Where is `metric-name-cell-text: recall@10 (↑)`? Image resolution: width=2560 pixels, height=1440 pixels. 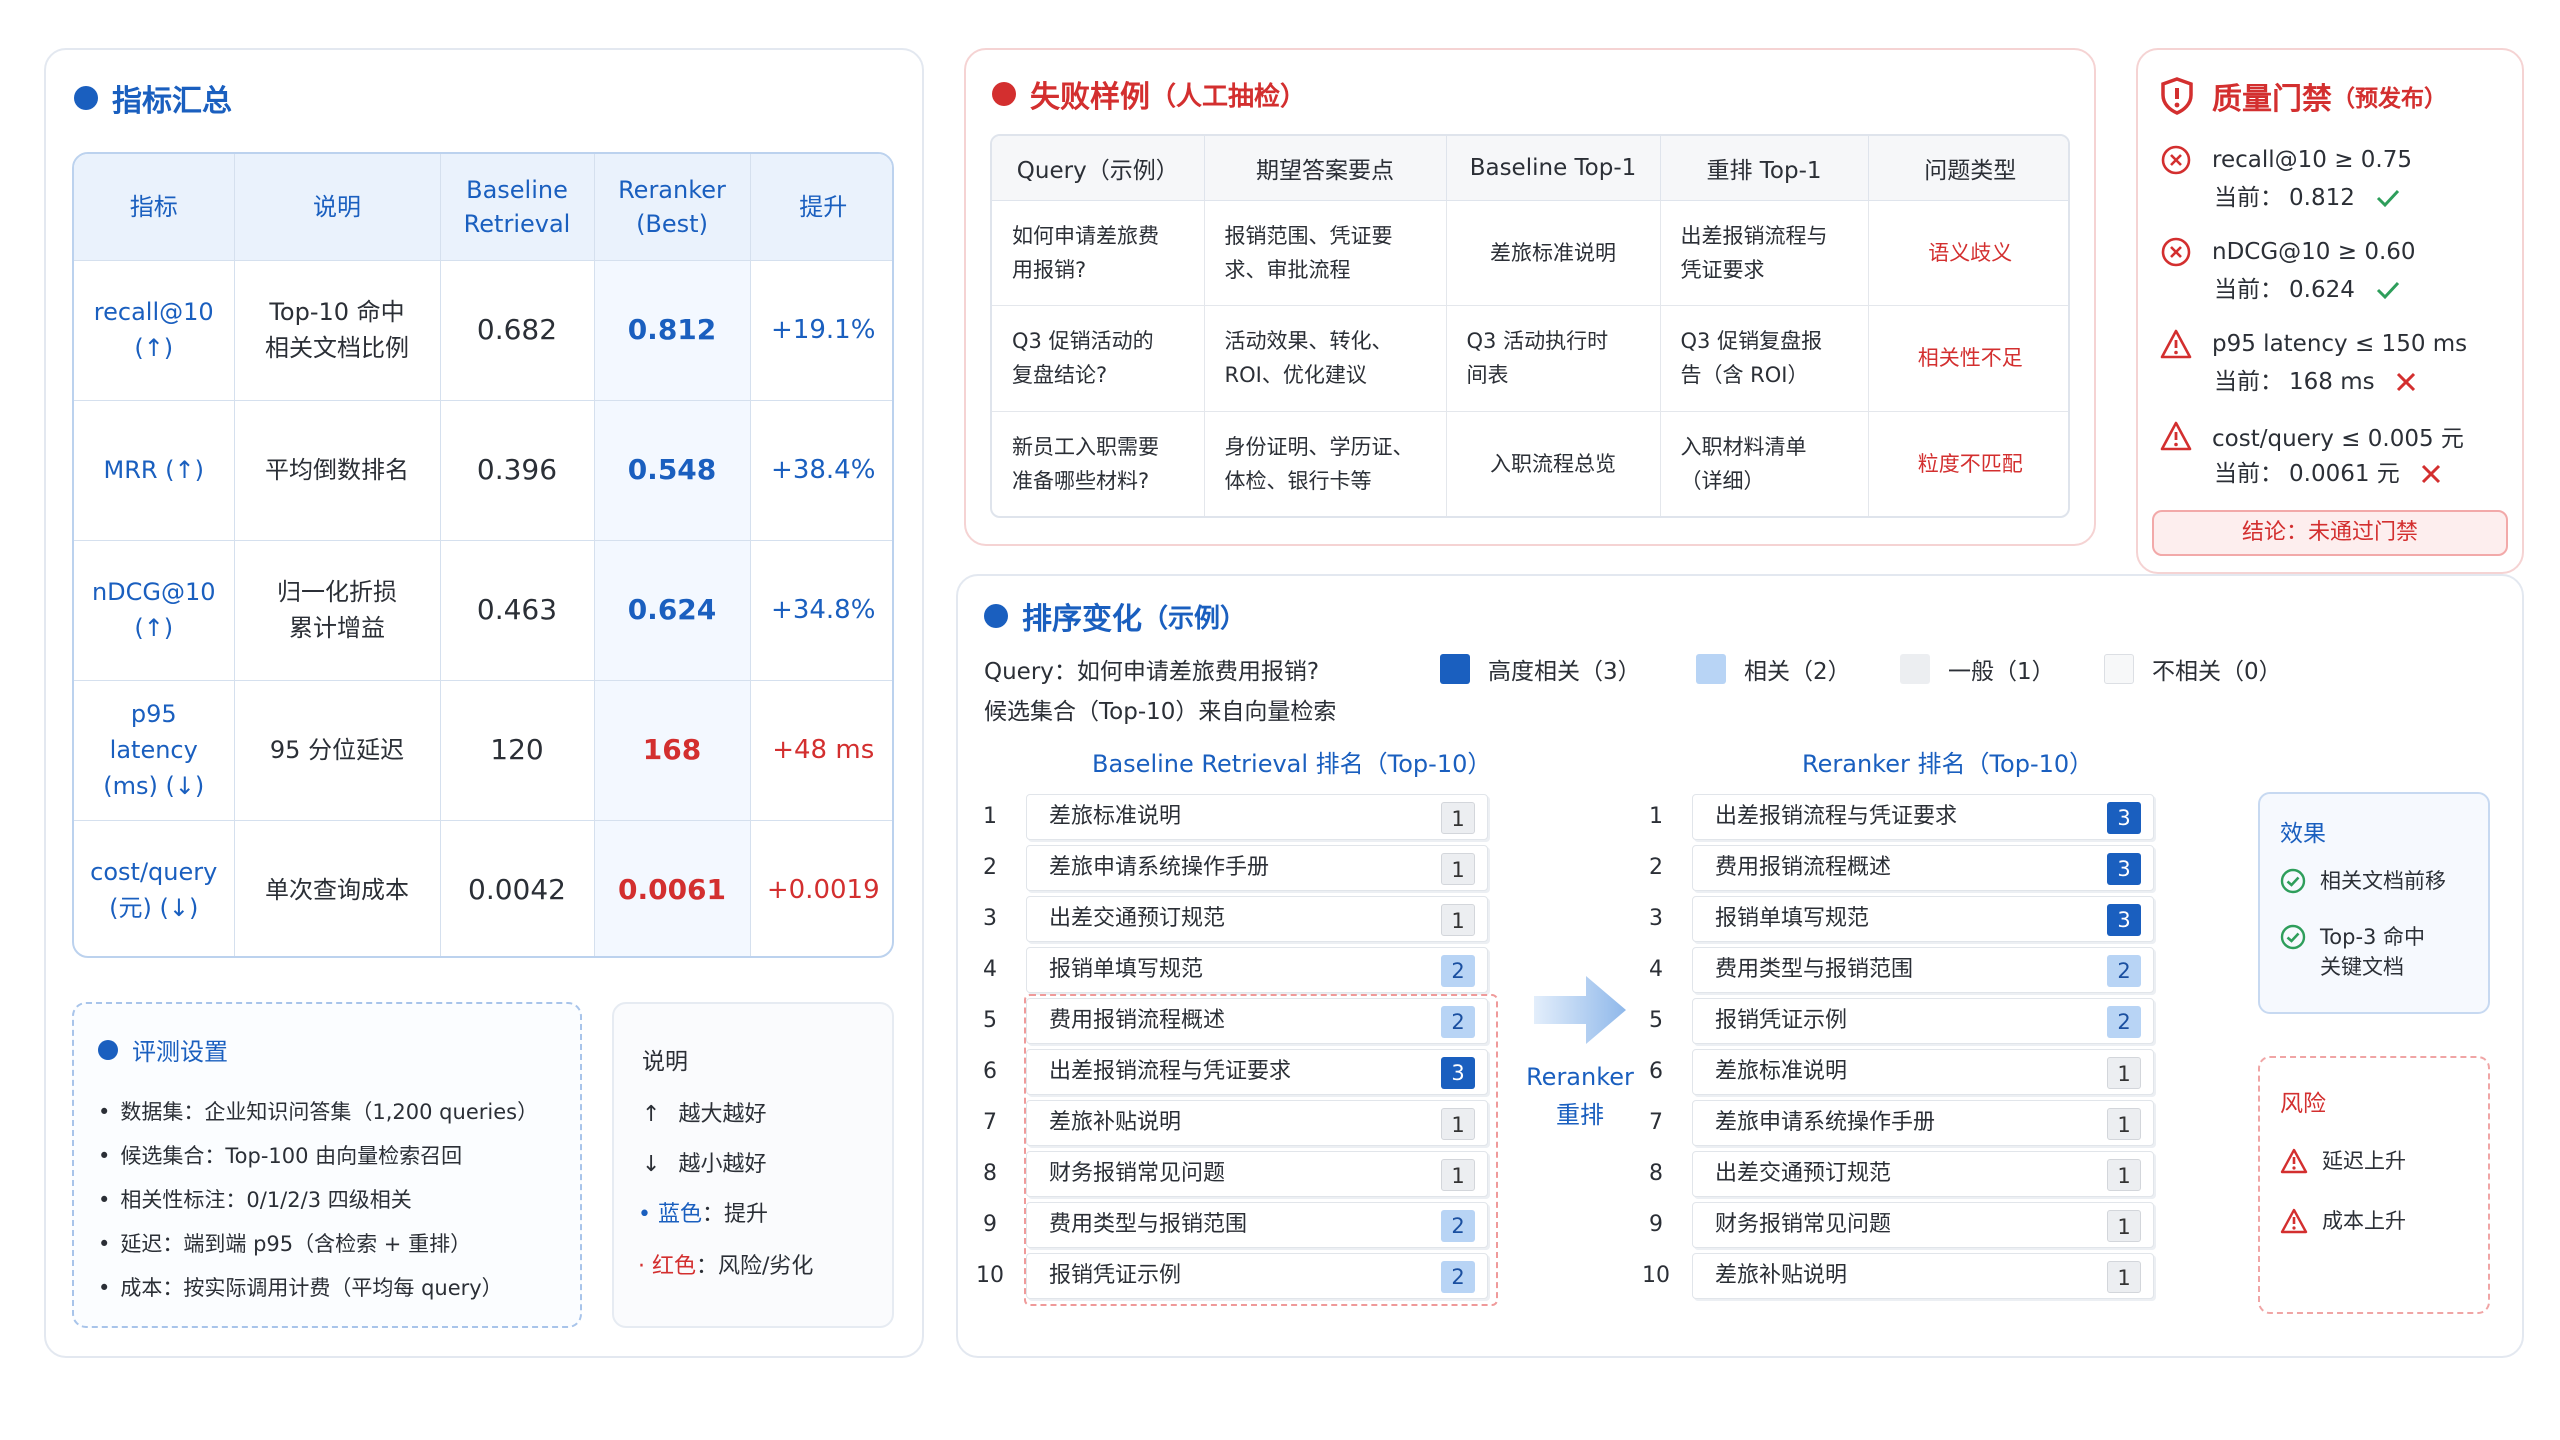 metric-name-cell-text: recall@10 (↑) is located at coordinates (153, 330).